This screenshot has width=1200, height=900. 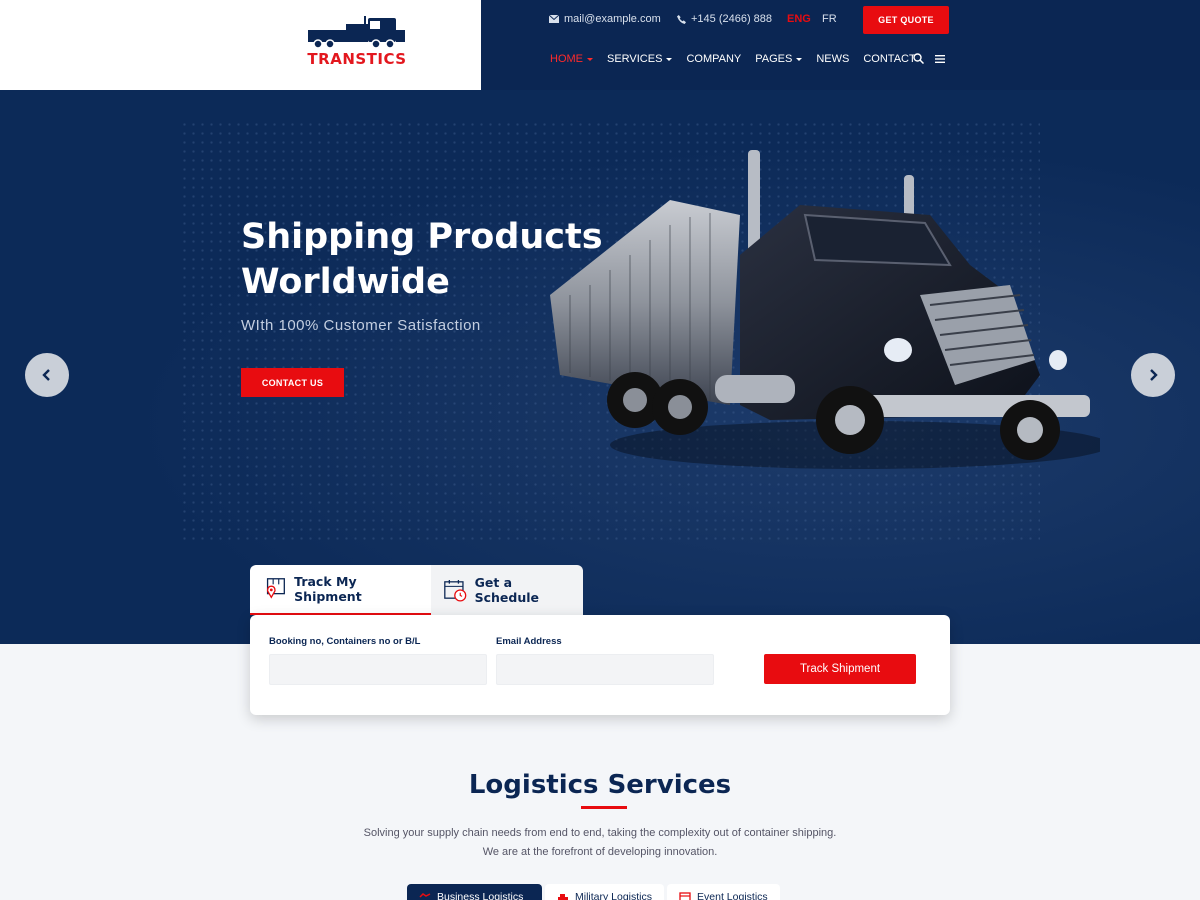 What do you see at coordinates (681, 19) in the screenshot?
I see `phone-icon` at bounding box center [681, 19].